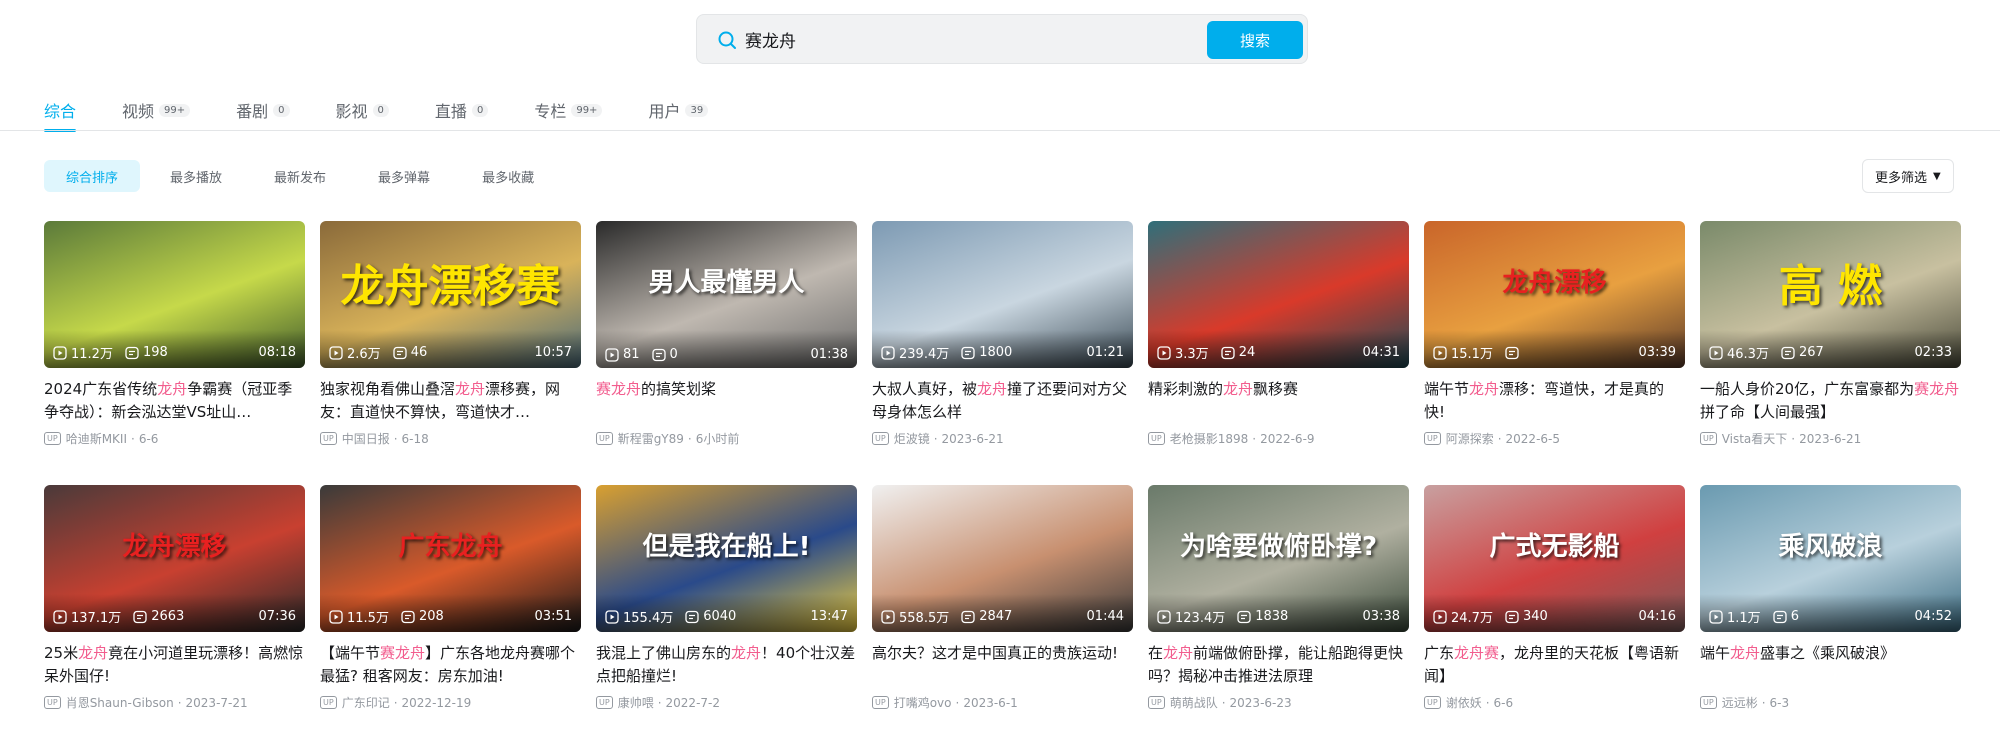  What do you see at coordinates (1830, 665) in the screenshot?
I see `video-title: 端午龙舟盛事之《乘风破浪》` at bounding box center [1830, 665].